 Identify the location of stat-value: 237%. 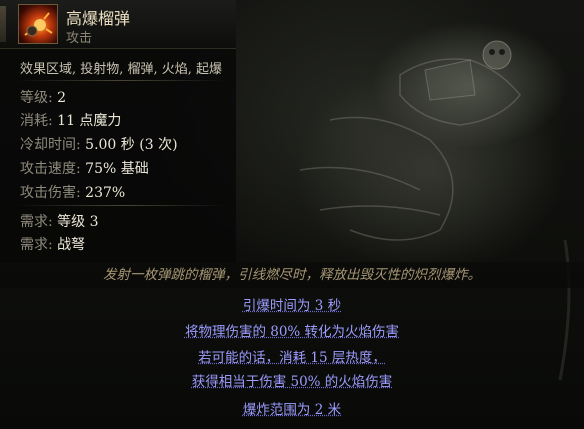
(105, 193).